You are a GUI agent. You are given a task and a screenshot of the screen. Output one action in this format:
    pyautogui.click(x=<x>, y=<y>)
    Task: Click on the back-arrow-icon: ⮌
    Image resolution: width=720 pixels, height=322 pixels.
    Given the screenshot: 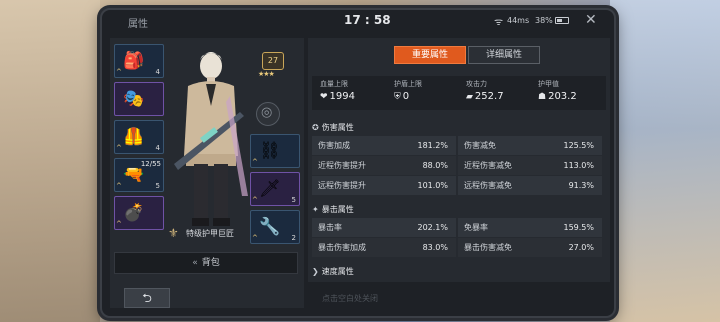 What is the action you would take?
    pyautogui.click(x=147, y=298)
    